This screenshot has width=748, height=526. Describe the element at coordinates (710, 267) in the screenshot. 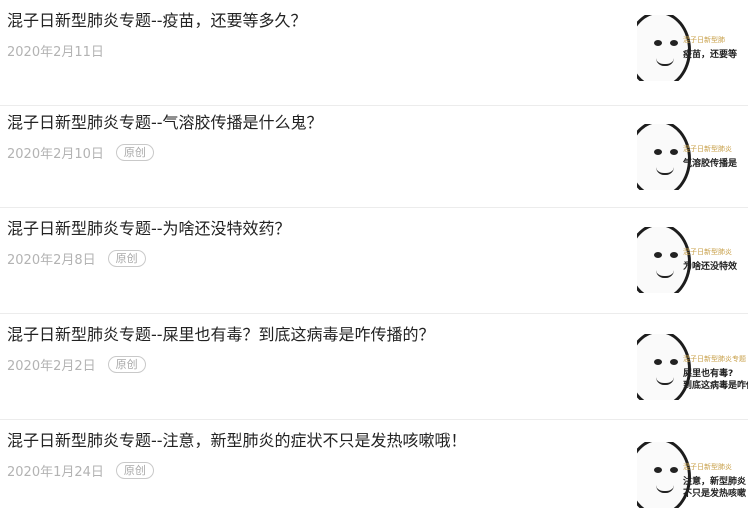

I see `thumb-text-line1: 为啥还没特效` at that location.